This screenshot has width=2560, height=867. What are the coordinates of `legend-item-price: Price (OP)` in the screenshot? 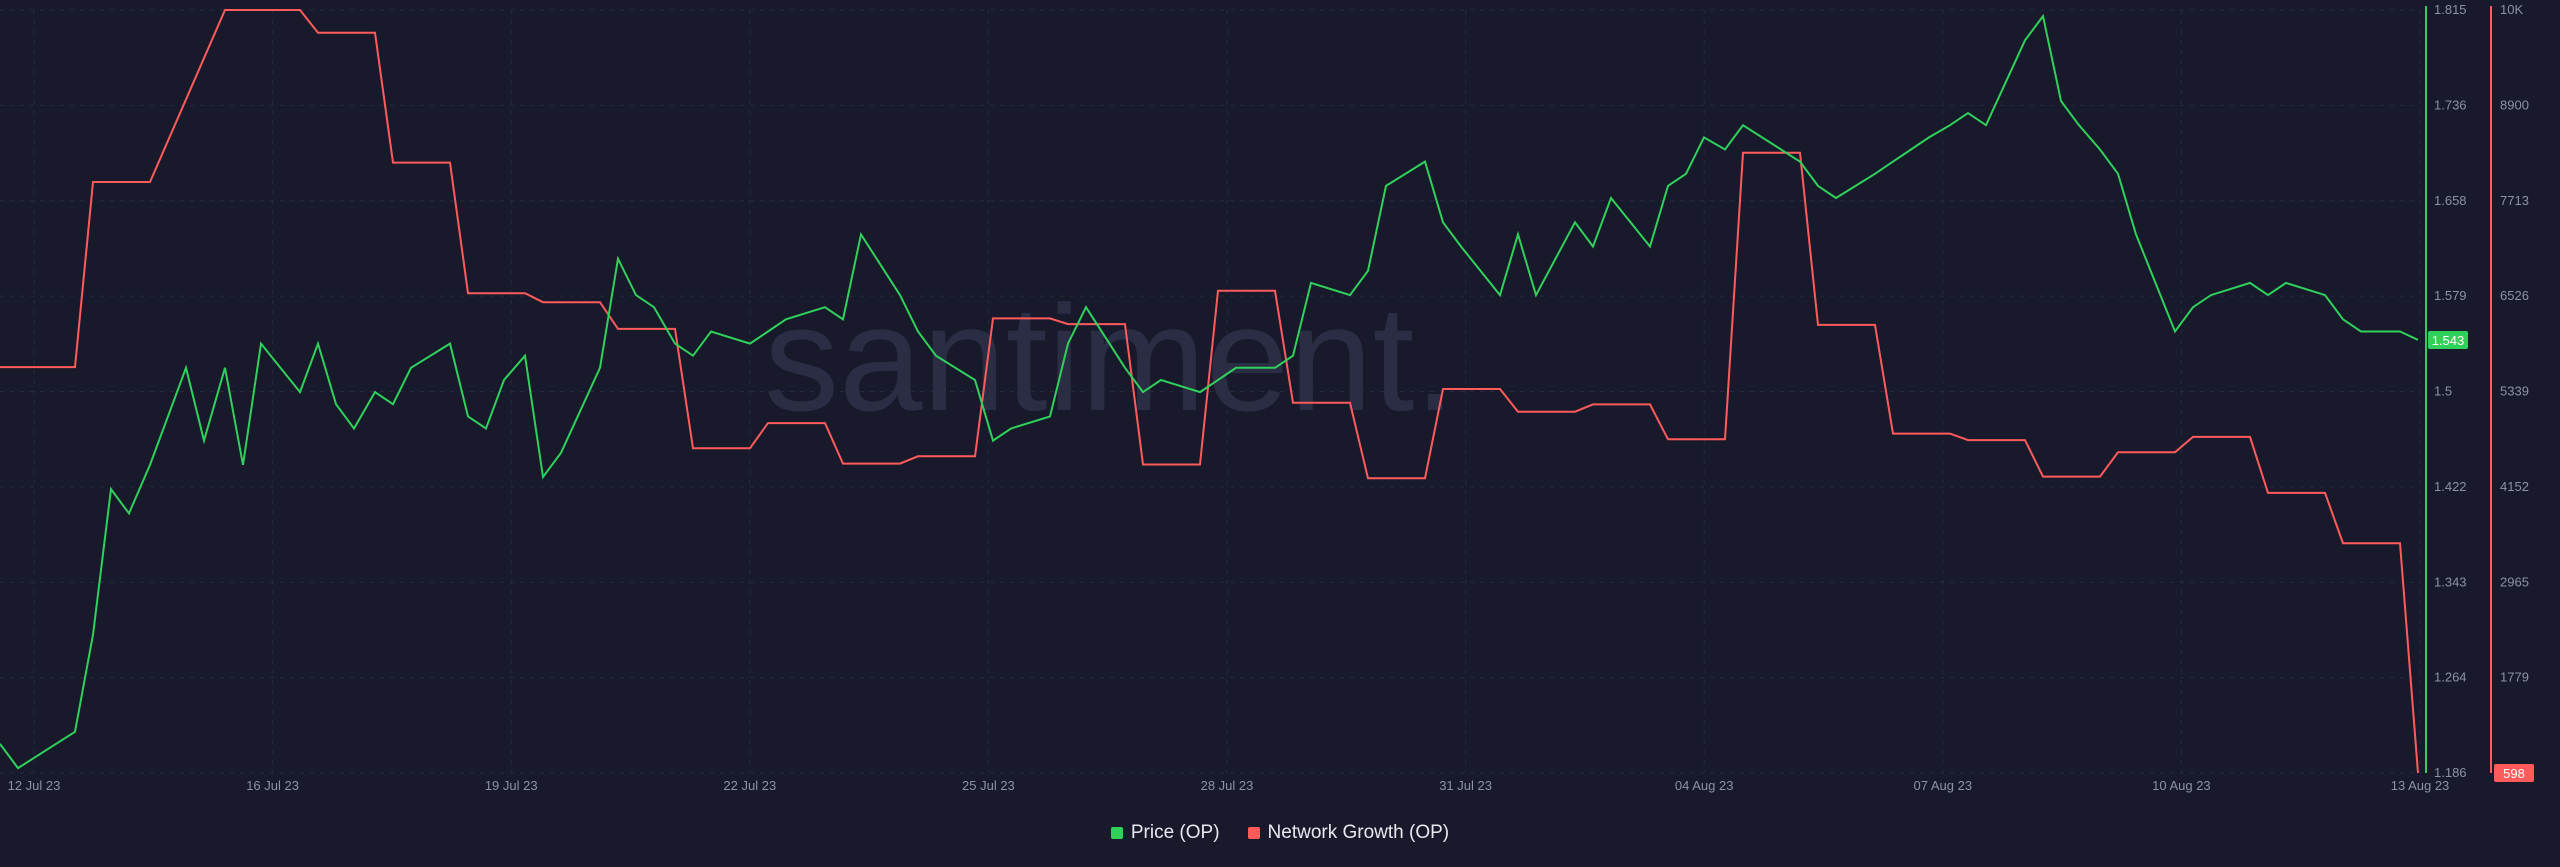 It's located at (1165, 833).